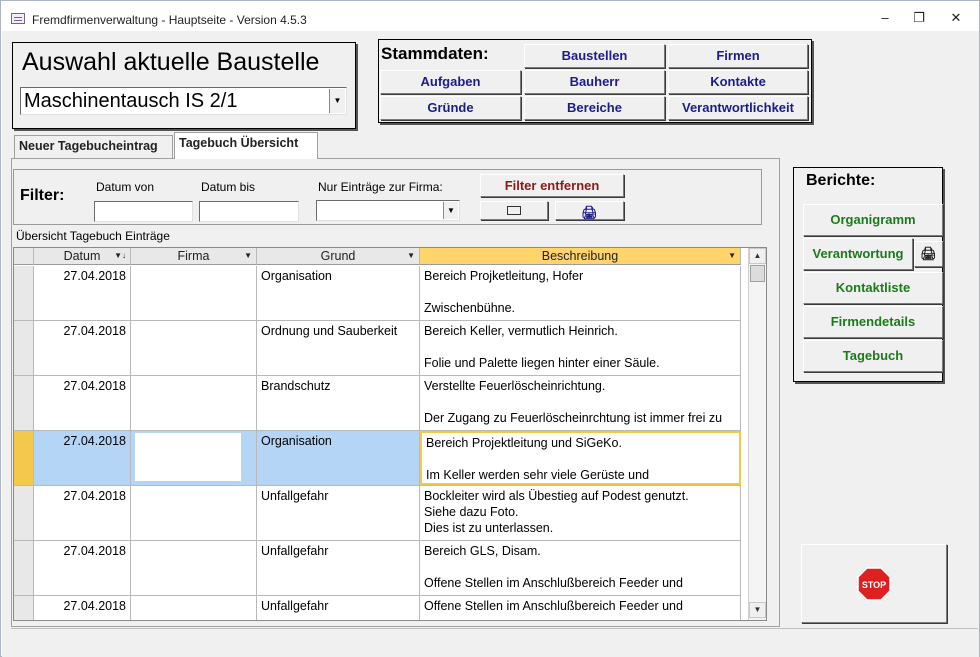 This screenshot has width=980, height=657. Describe the element at coordinates (42, 195) in the screenshot. I see `filter-heading: Filter:` at that location.